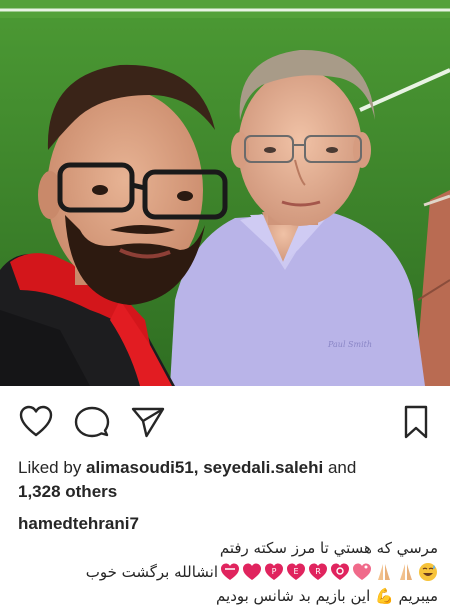 This screenshot has width=450, height=608. What do you see at coordinates (67, 491) in the screenshot?
I see `likes-others-link: 1,328 others` at bounding box center [67, 491].